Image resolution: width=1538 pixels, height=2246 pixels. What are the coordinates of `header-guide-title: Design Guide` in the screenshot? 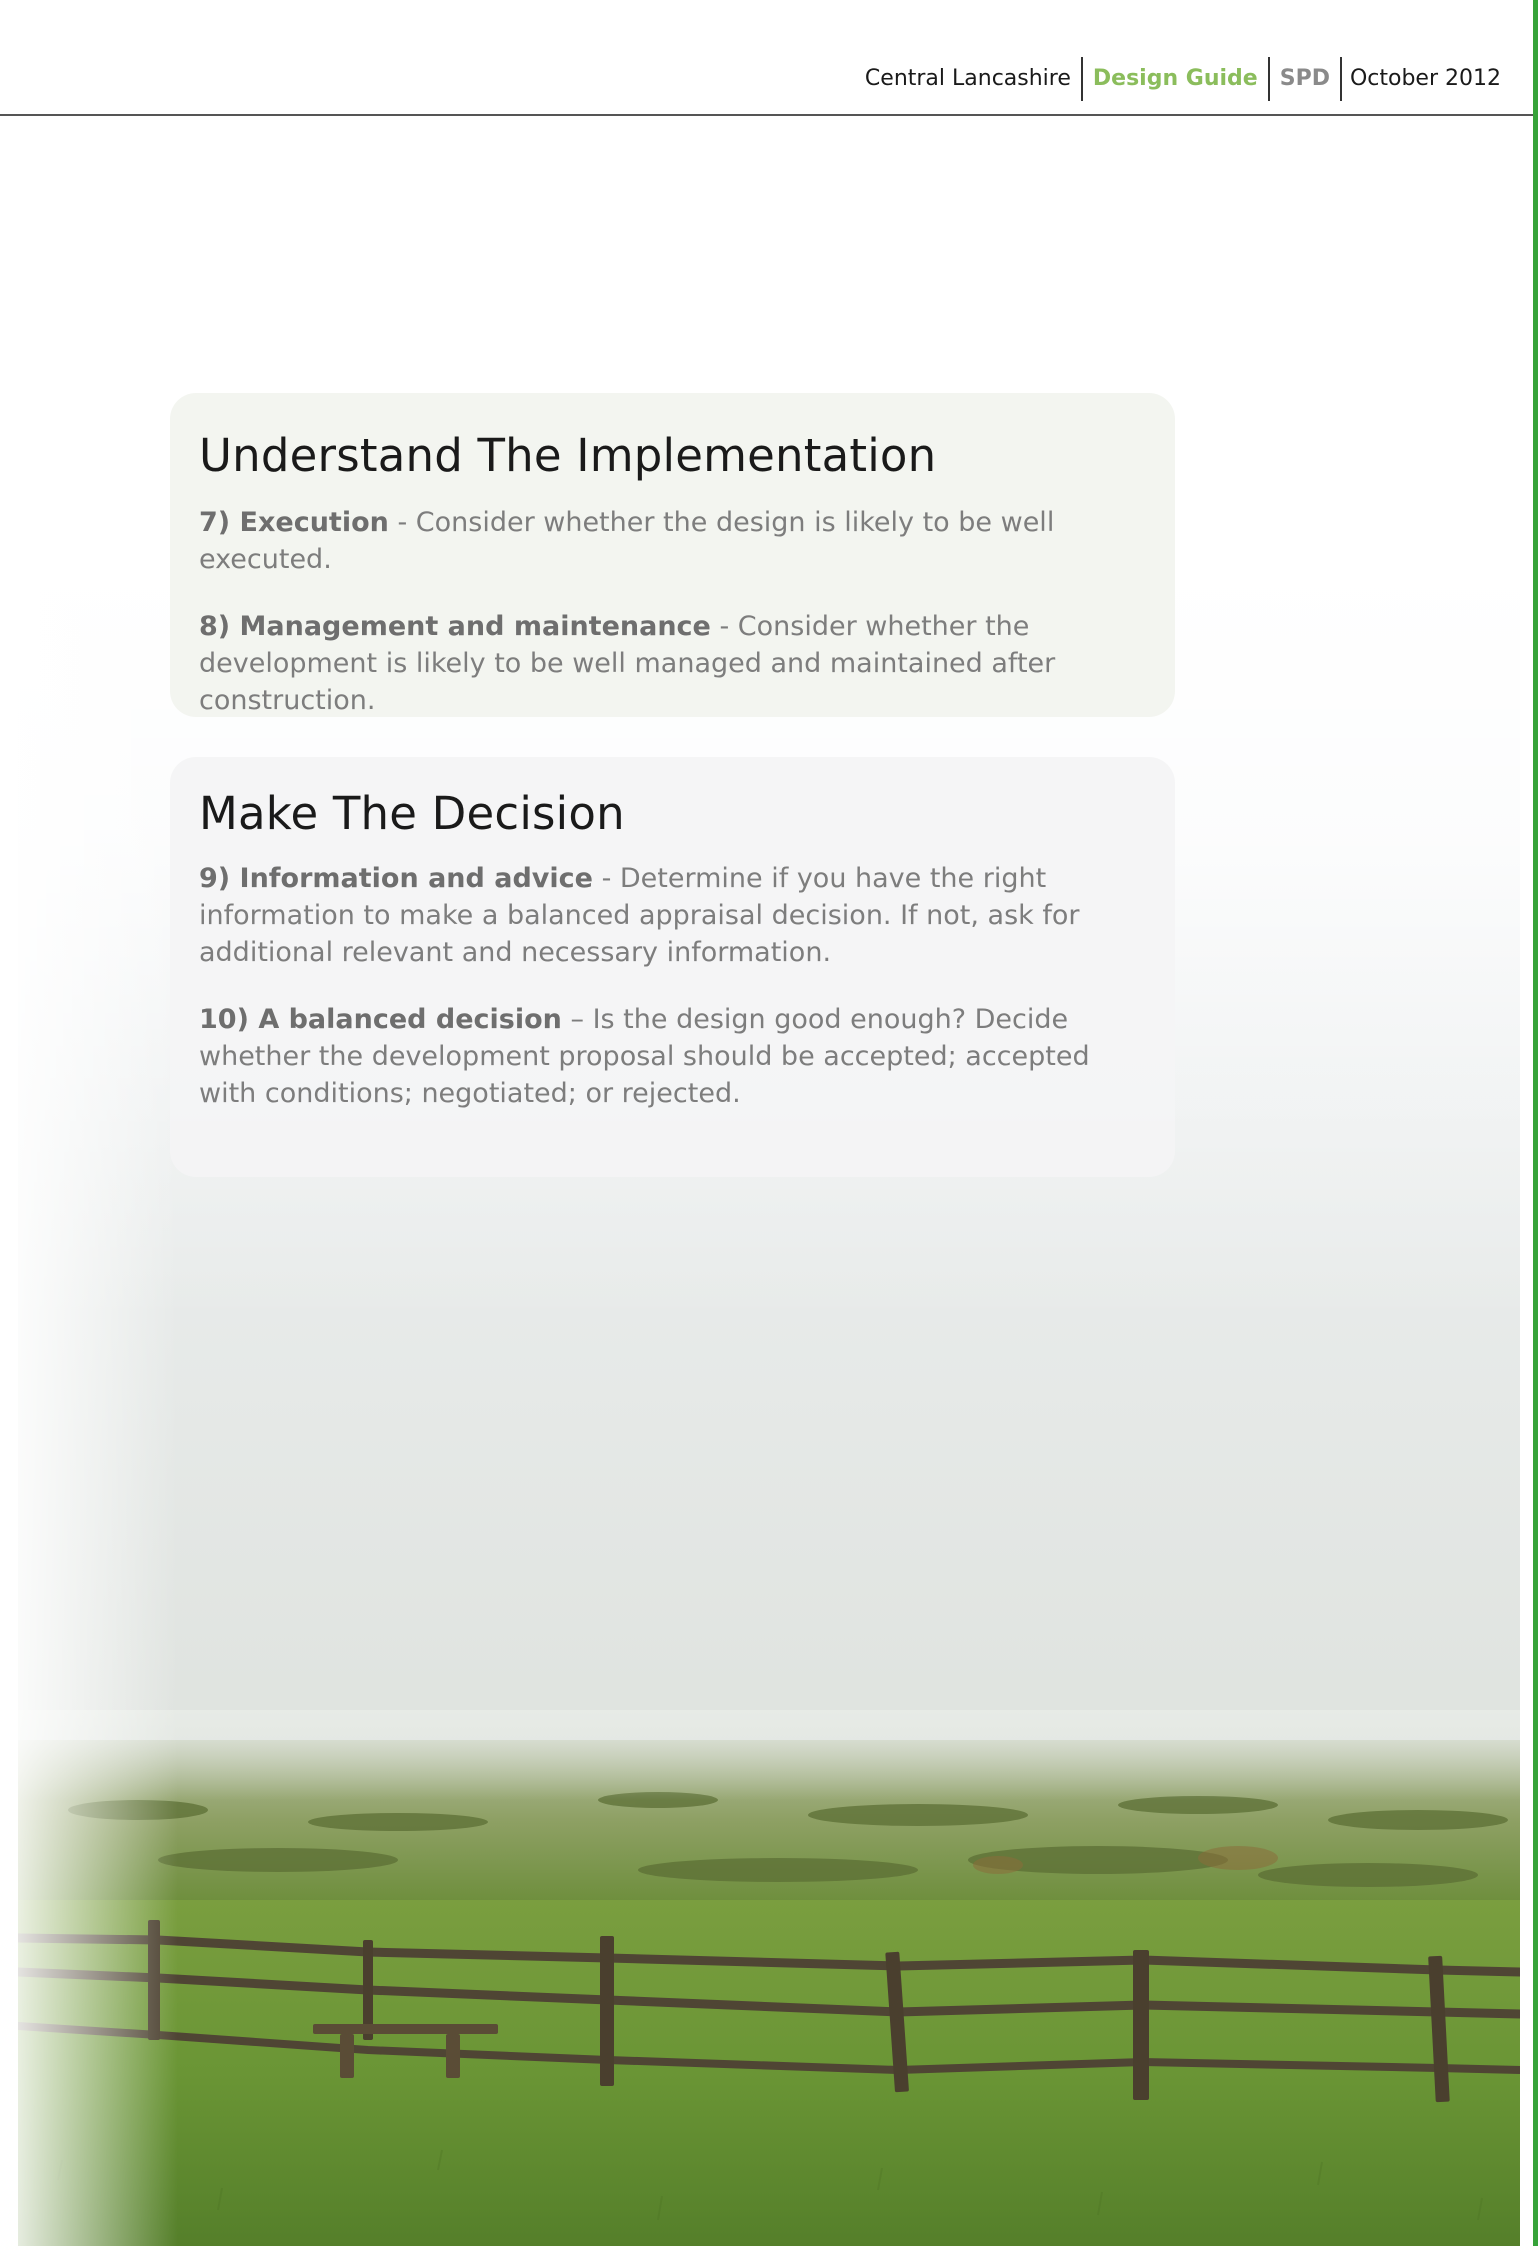 It's located at (1175, 78).